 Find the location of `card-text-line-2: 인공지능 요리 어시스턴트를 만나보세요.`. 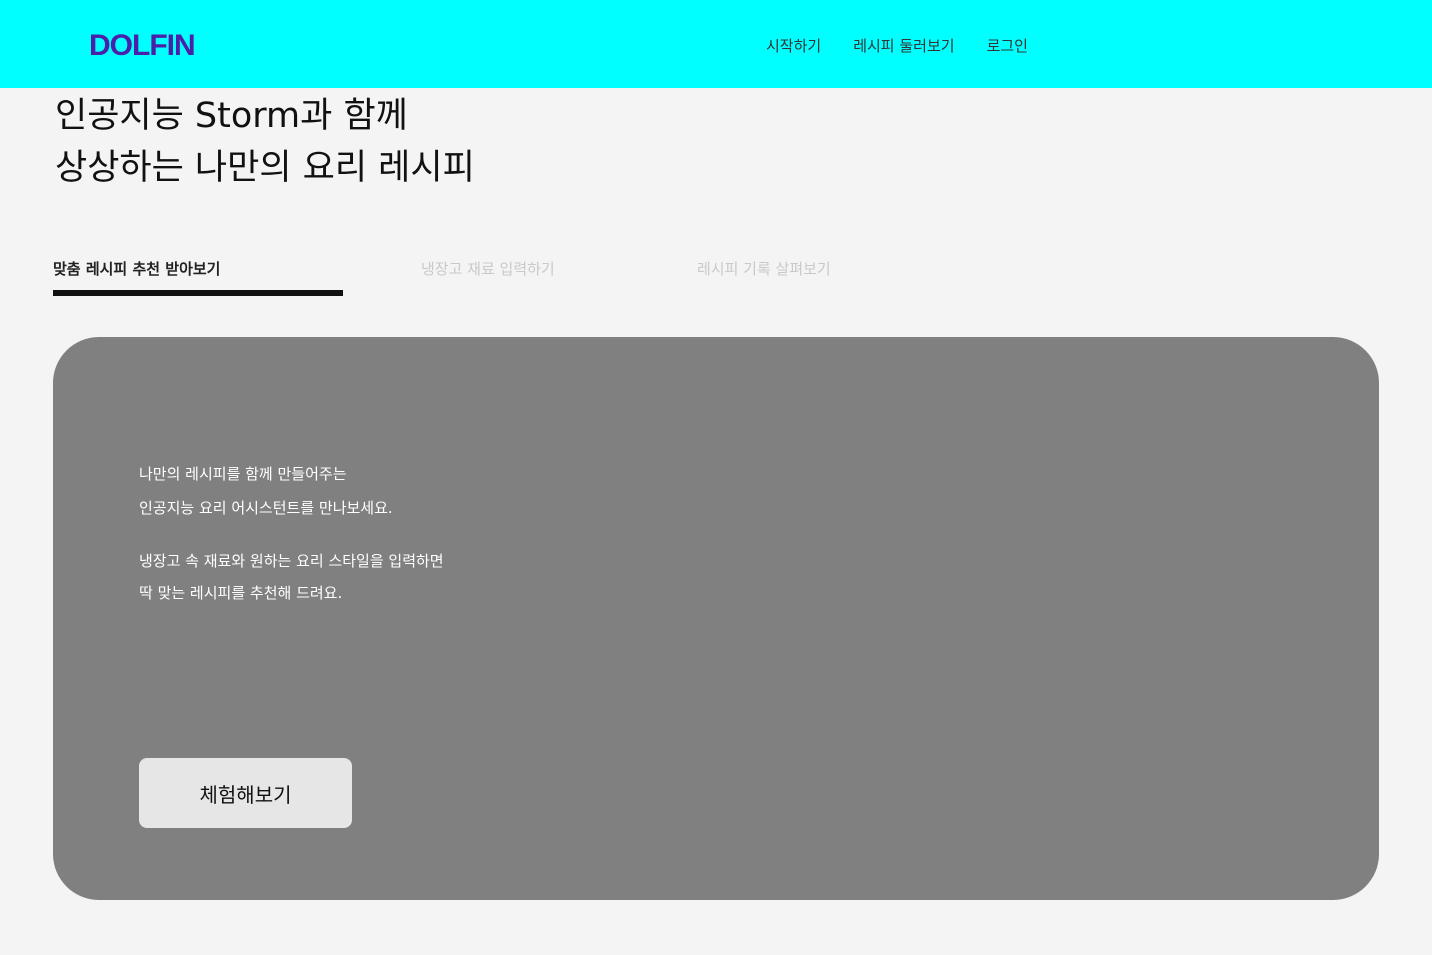

card-text-line-2: 인공지능 요리 어시스턴트를 만나보세요. is located at coordinates (266, 508).